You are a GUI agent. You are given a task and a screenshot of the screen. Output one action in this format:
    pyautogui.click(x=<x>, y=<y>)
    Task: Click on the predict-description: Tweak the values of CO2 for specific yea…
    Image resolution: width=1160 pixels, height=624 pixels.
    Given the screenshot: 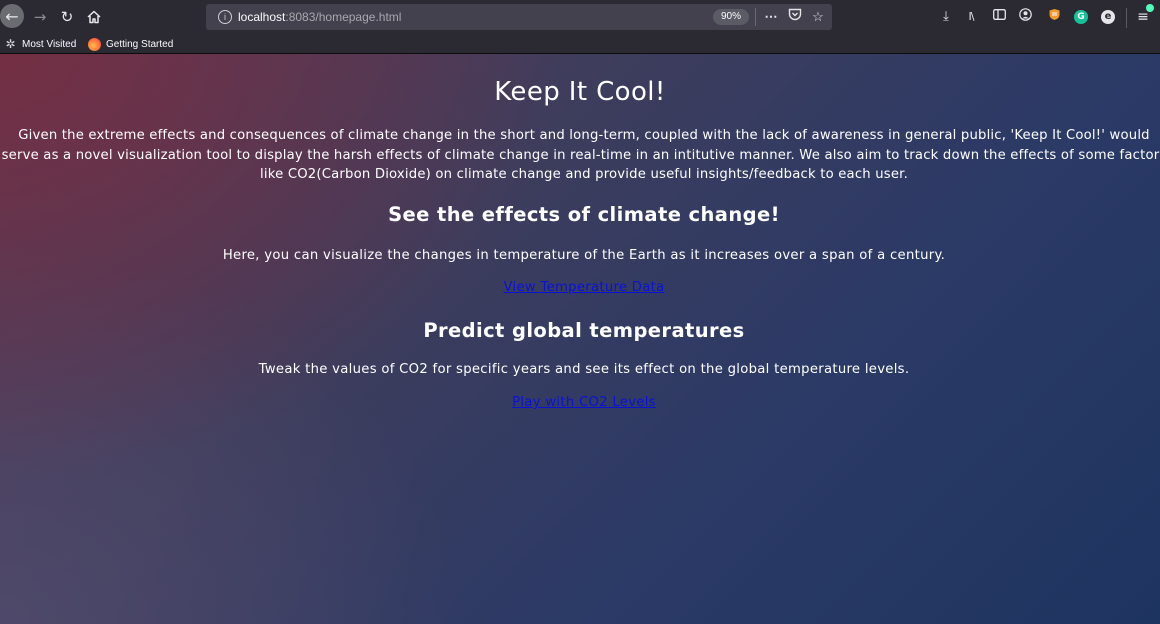 What is the action you would take?
    pyautogui.click(x=584, y=369)
    